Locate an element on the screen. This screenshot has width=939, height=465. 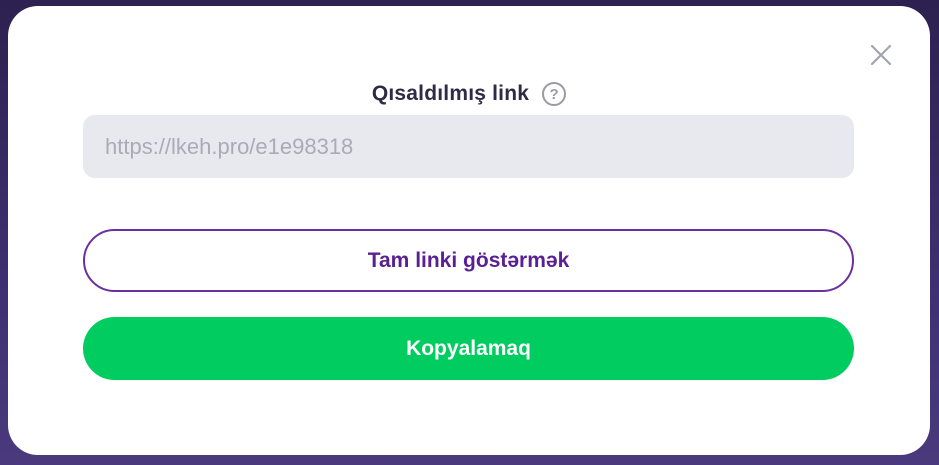
dialog-title: Qısaldılmış link is located at coordinates (450, 93).